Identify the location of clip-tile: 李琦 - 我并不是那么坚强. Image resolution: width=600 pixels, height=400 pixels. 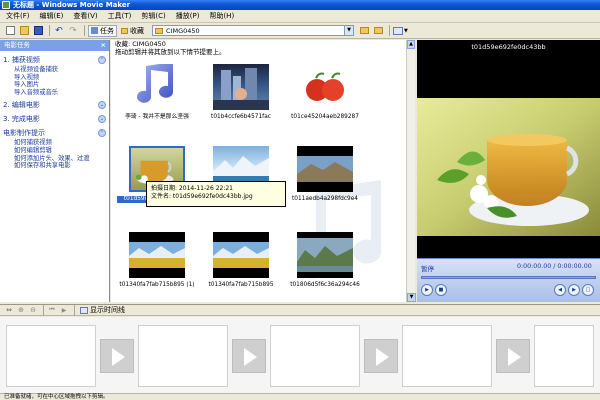
(157, 98).